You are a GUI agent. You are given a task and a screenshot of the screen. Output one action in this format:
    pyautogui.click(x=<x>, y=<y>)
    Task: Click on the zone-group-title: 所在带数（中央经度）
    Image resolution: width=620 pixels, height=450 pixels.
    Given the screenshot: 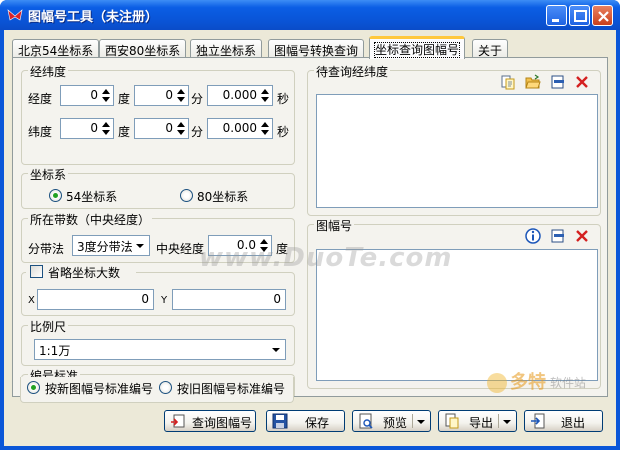 What is the action you would take?
    pyautogui.click(x=90, y=219)
    